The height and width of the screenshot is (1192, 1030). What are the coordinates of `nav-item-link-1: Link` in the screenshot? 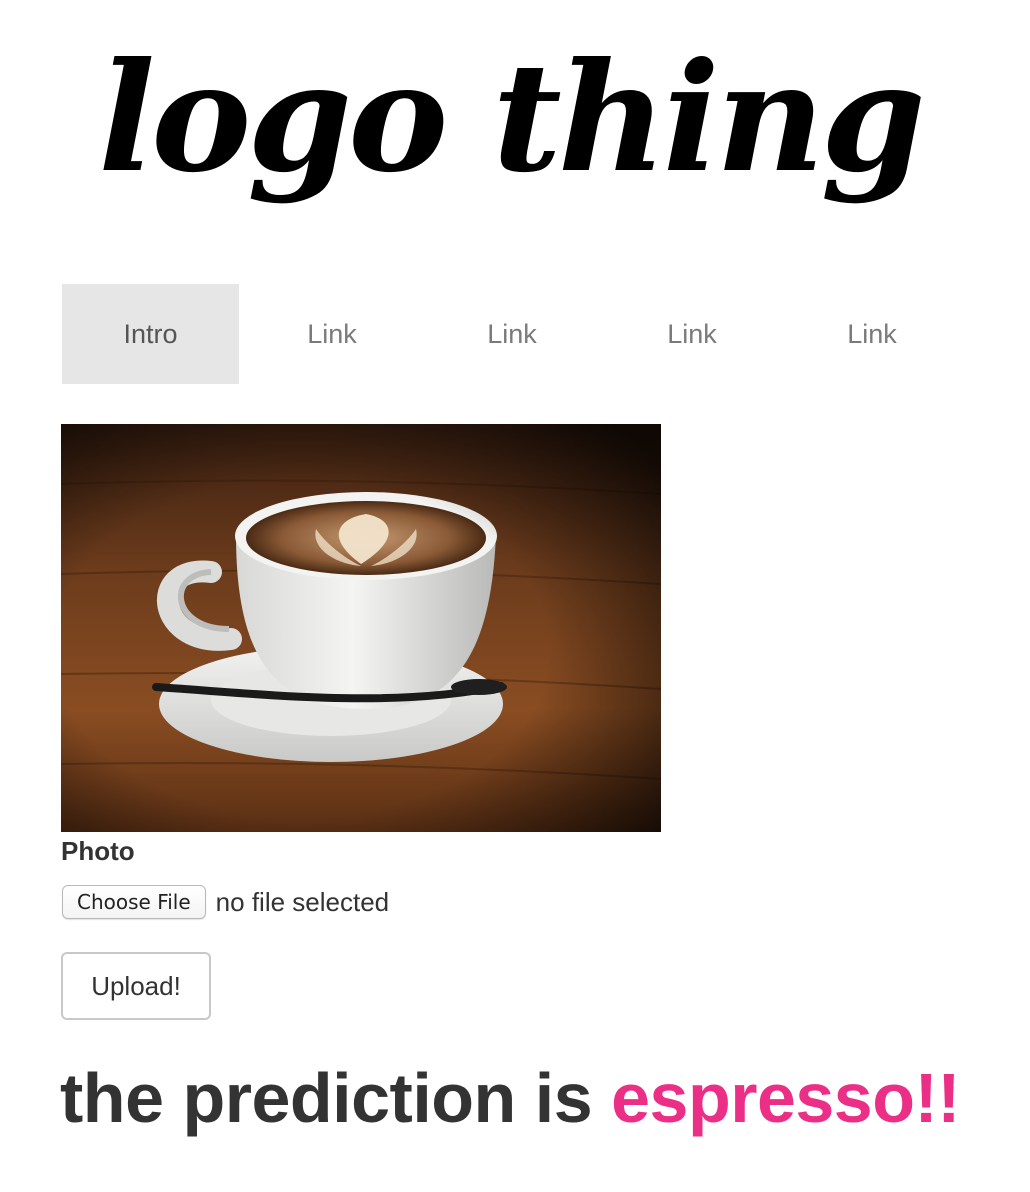 It's located at (332, 334).